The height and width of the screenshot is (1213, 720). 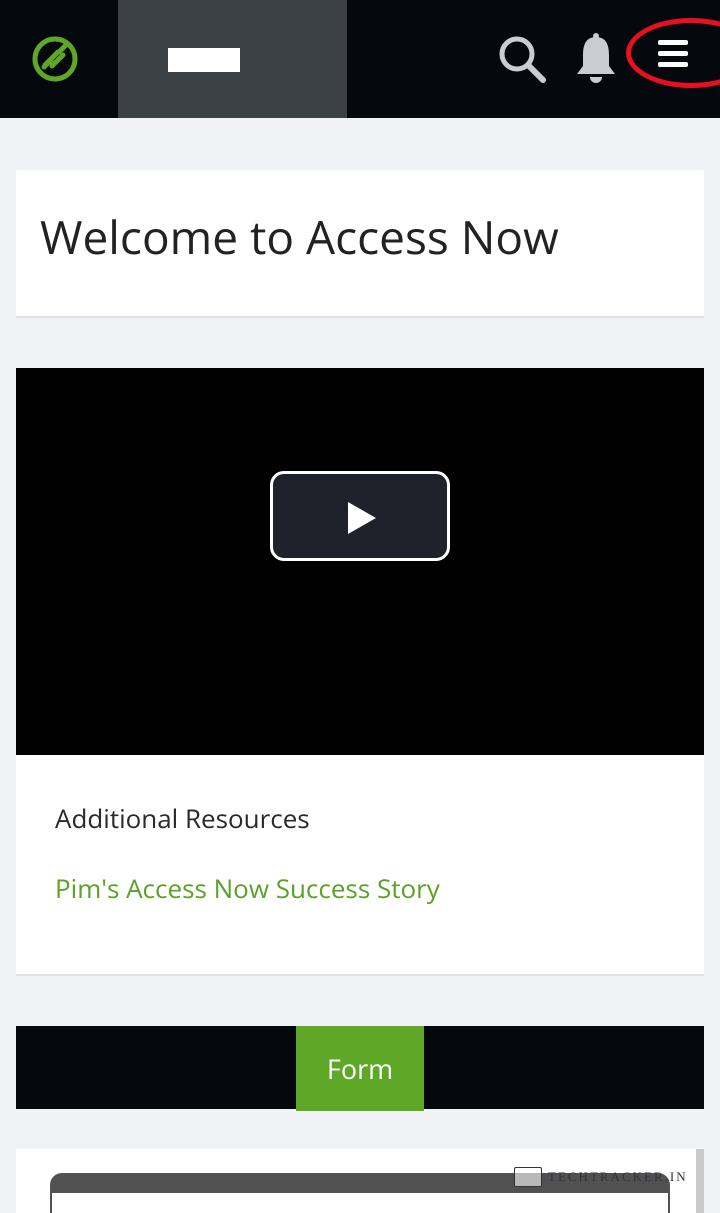 I want to click on active-nav-tab, so click(x=232, y=59).